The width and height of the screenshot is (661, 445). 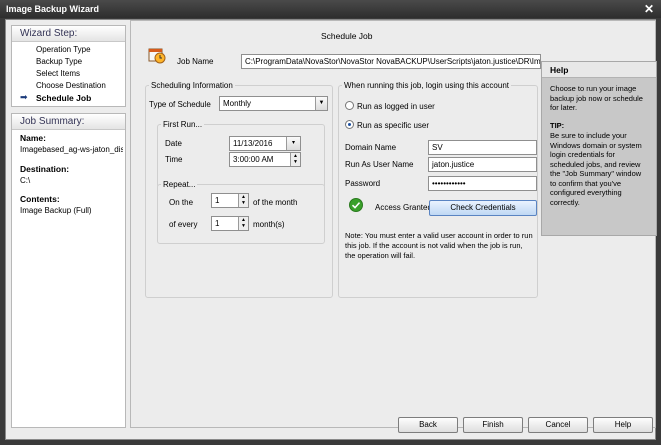 I want to click on finish-button: Finish, so click(x=493, y=425).